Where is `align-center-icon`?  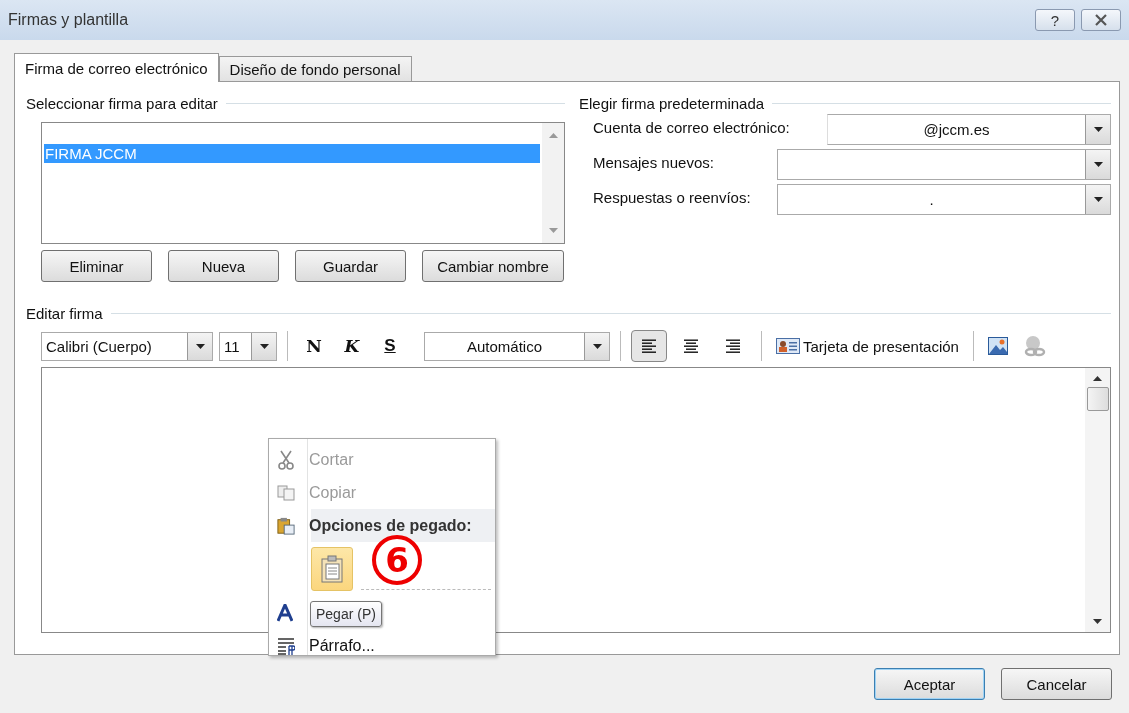
align-center-icon is located at coordinates (691, 346).